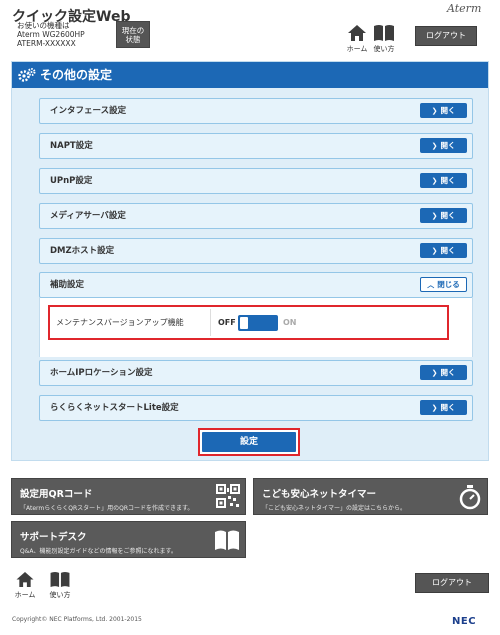 The height and width of the screenshot is (635, 500). I want to click on maintenance-version-up-row: メンテナンスバージョンアップ機能 OFF ON, so click(248, 322).